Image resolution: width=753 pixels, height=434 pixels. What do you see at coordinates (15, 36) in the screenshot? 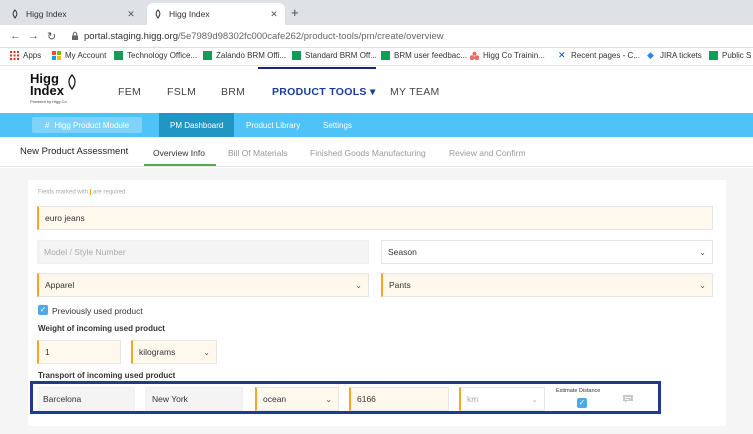
I see `back-icon: ←` at bounding box center [15, 36].